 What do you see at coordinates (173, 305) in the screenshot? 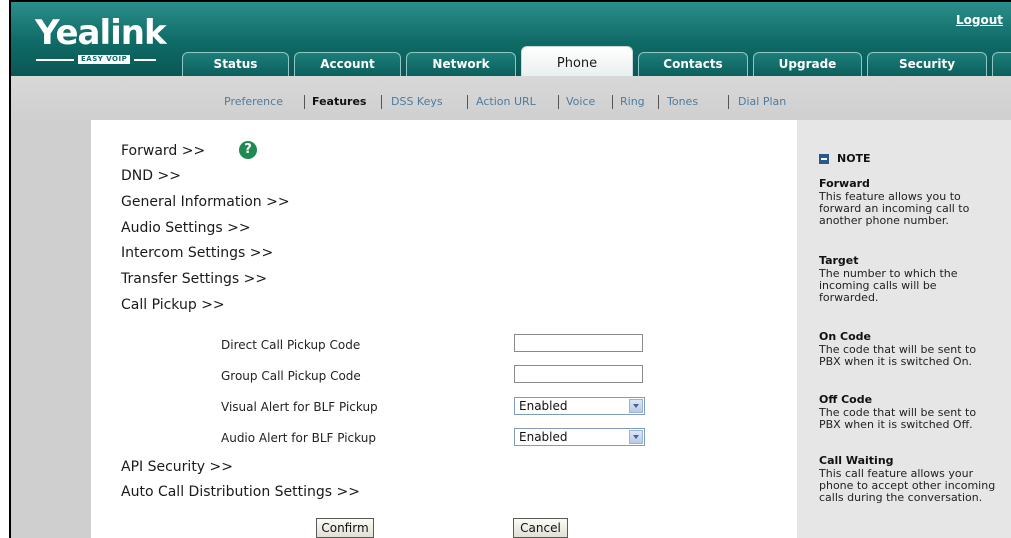
I see `section-call-pickup: Call Pickup >>` at bounding box center [173, 305].